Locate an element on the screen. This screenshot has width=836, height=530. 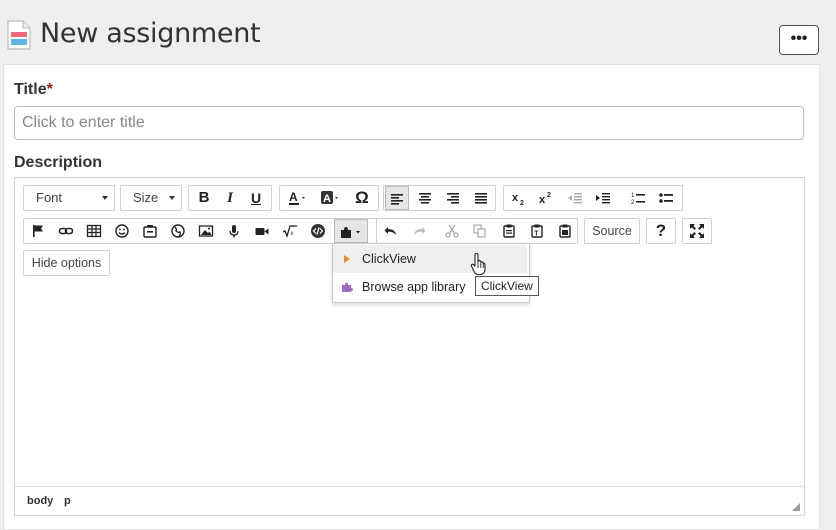
italic-button: I is located at coordinates (230, 198).